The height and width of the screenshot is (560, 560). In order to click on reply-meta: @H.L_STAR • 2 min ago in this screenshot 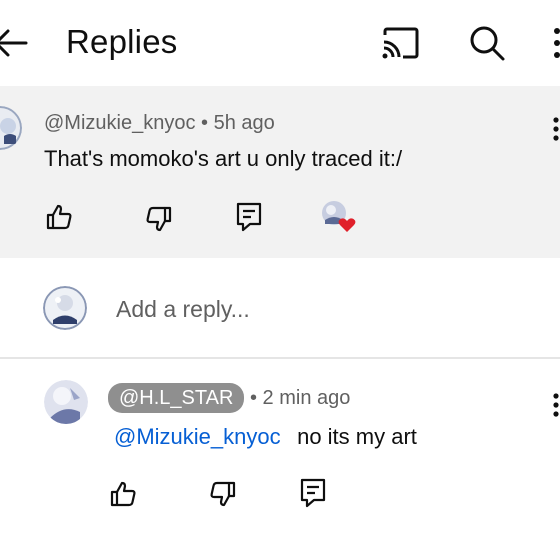, I will do `click(229, 398)`.